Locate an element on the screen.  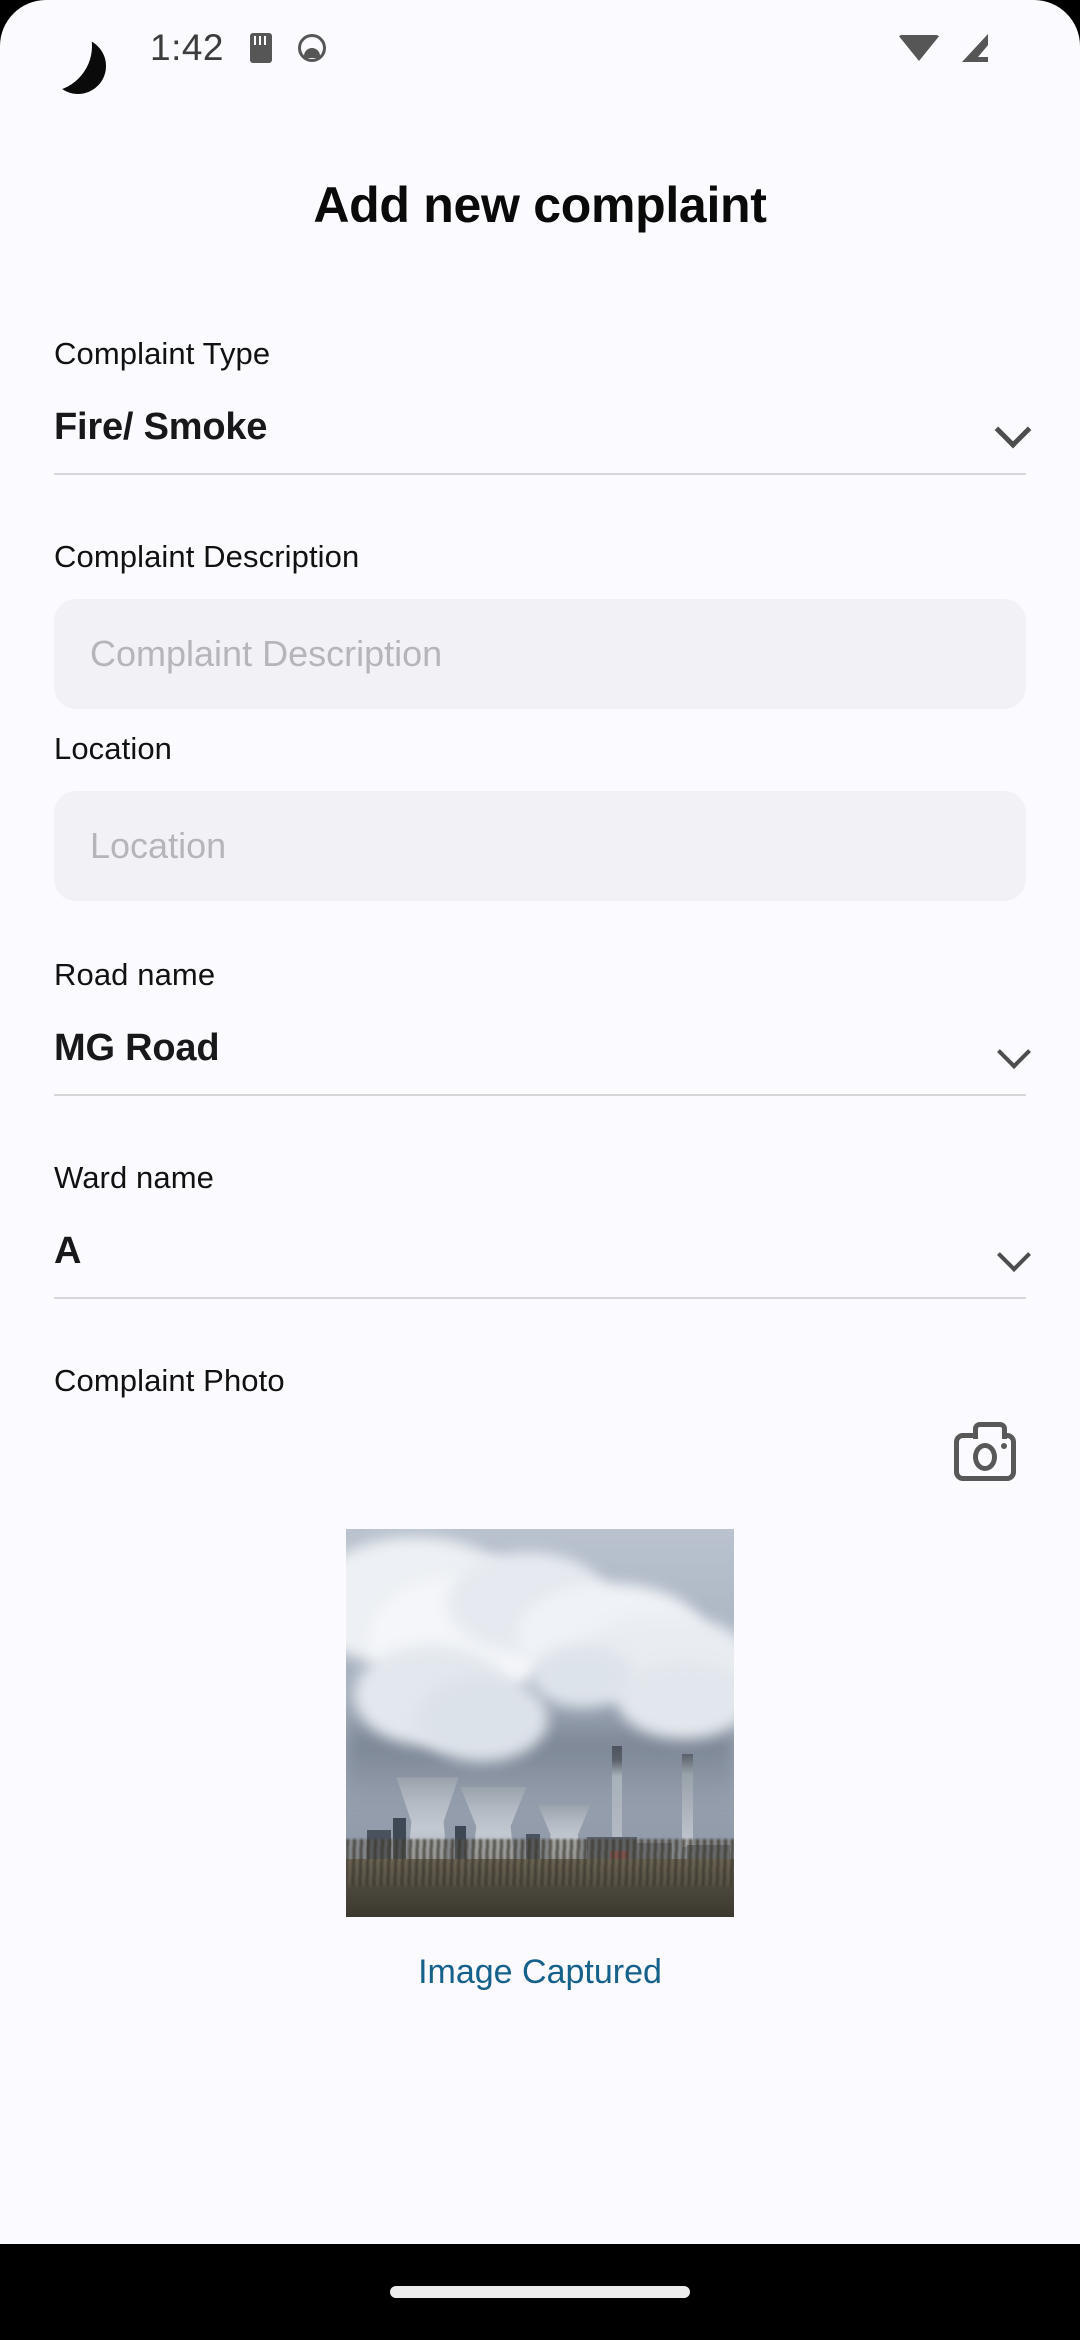
photo-brush is located at coordinates (540, 1862).